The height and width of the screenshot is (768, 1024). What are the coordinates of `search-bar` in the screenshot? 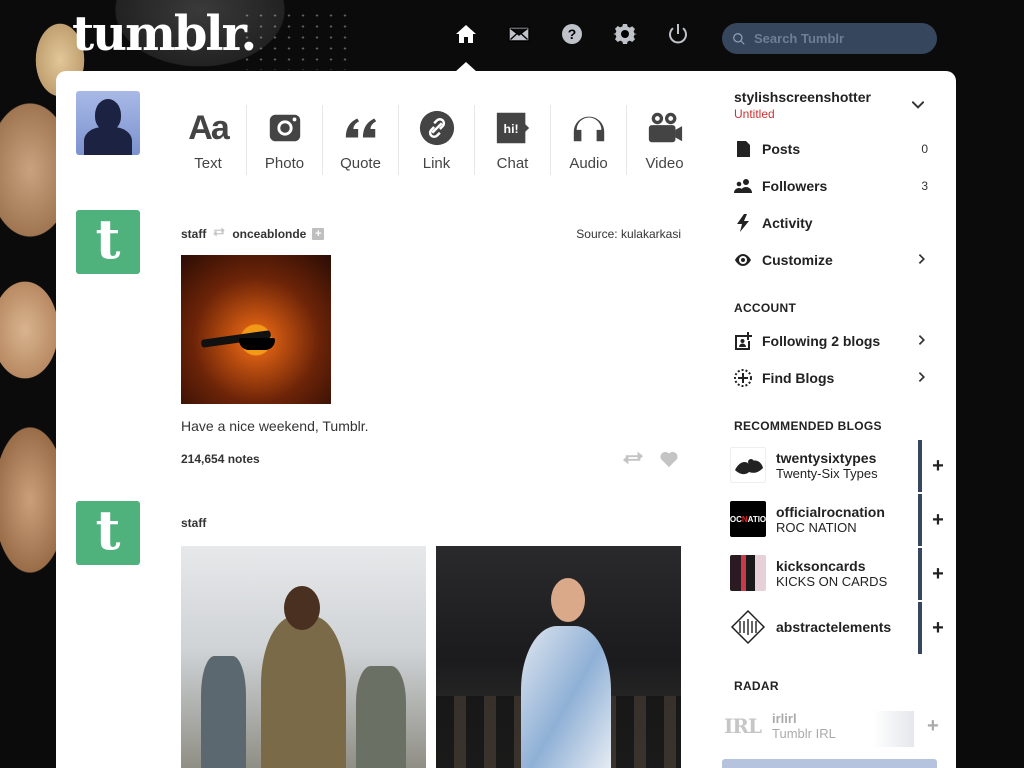 It's located at (829, 38).